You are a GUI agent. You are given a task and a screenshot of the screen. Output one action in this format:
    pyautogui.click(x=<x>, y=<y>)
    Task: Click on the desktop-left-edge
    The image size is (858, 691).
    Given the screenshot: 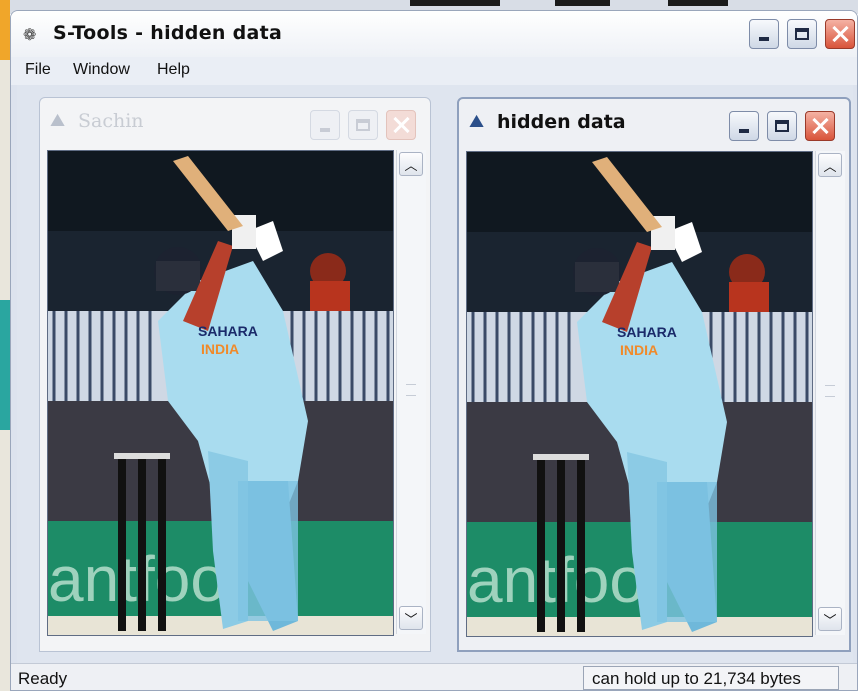 What is the action you would take?
    pyautogui.click(x=5, y=345)
    